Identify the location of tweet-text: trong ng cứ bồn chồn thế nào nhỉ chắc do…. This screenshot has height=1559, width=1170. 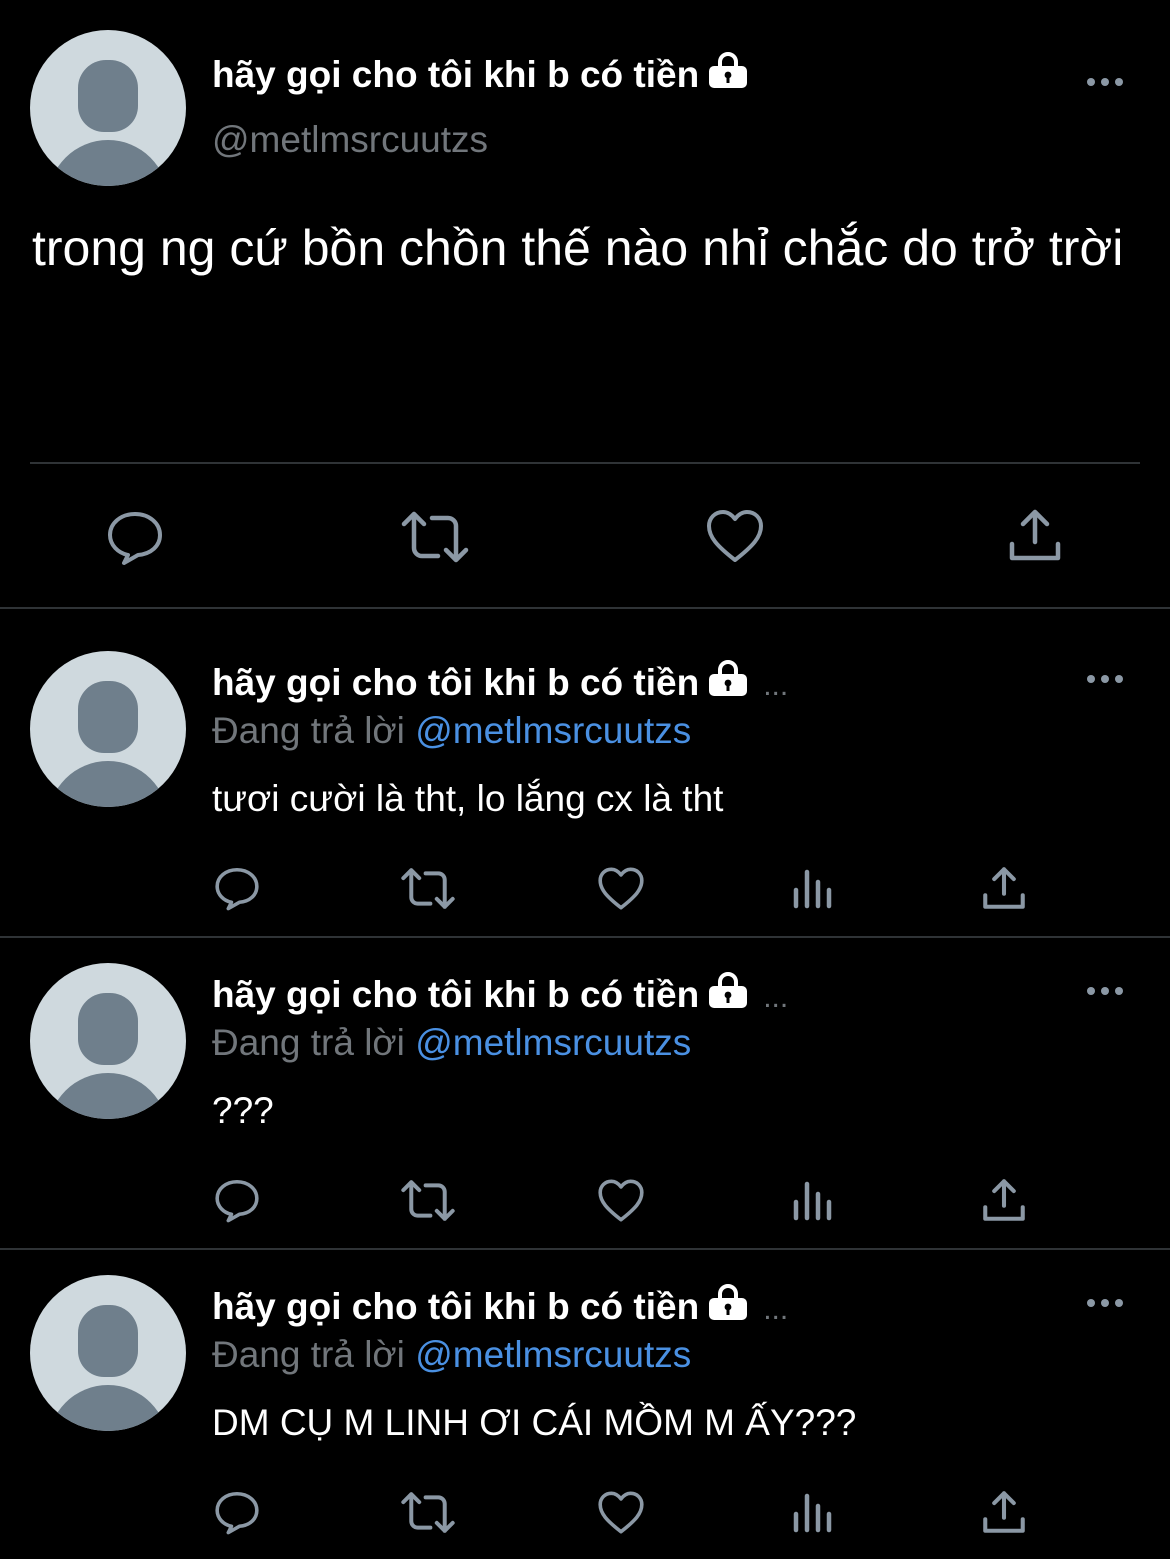
(578, 248).